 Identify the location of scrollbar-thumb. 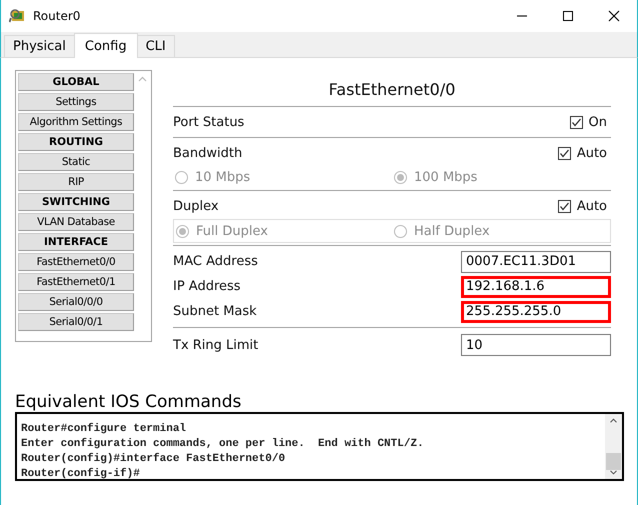
(613, 461).